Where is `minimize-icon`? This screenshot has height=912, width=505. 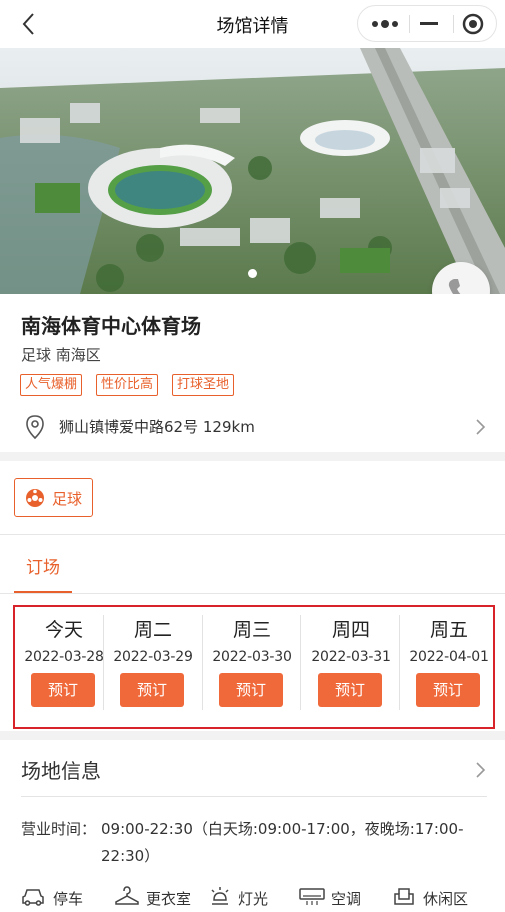
minimize-icon is located at coordinates (429, 23).